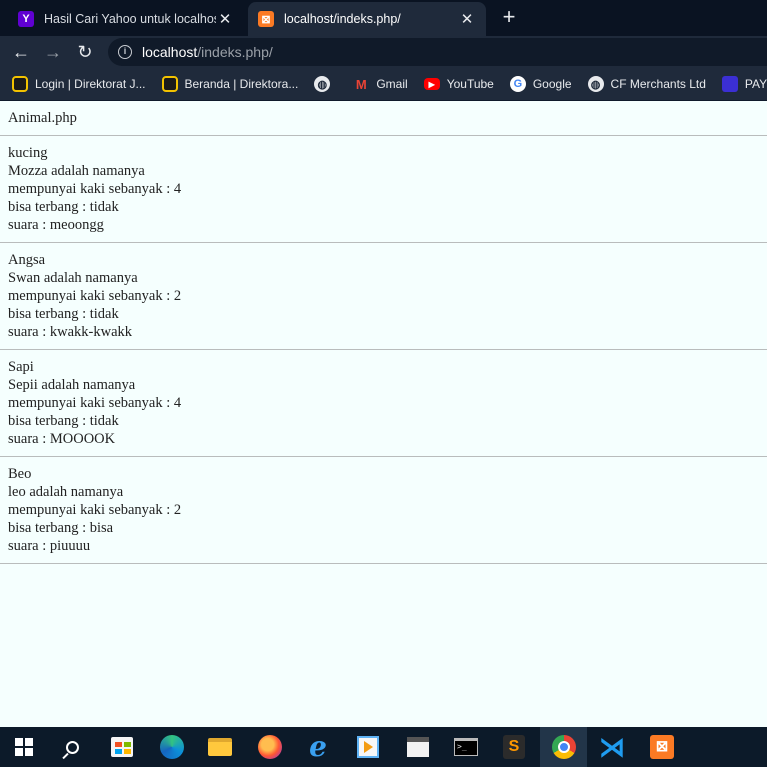 The width and height of the screenshot is (767, 767). Describe the element at coordinates (66, 492) in the screenshot. I see `animal-name: leo adalah namanya` at that location.